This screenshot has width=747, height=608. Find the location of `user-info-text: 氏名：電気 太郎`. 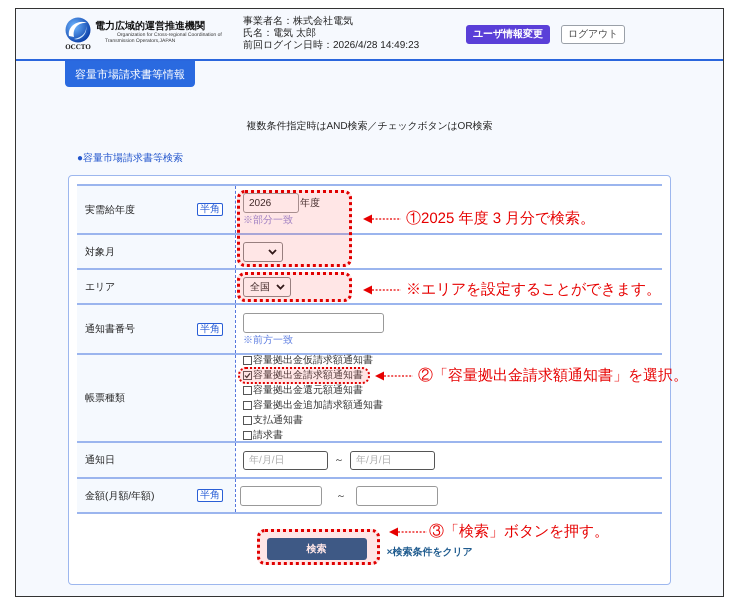

user-info-text: 氏名：電気 太郎 is located at coordinates (279, 34).